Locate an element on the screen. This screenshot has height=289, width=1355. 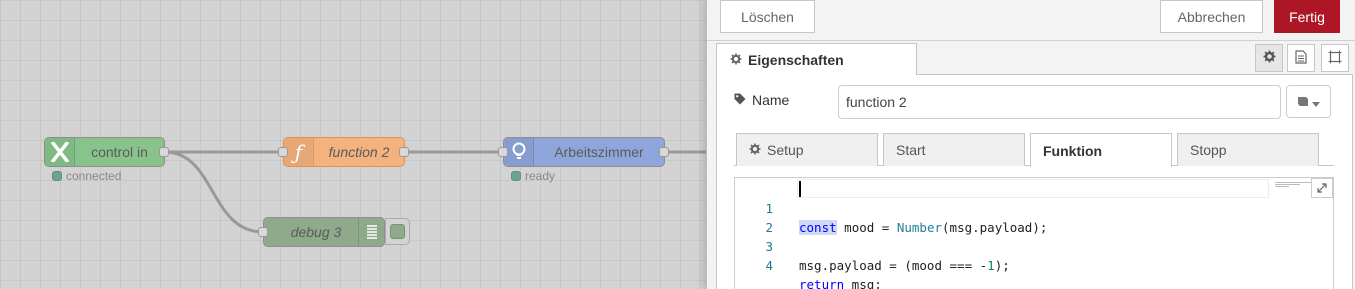
book-icon is located at coordinates (1303, 102).